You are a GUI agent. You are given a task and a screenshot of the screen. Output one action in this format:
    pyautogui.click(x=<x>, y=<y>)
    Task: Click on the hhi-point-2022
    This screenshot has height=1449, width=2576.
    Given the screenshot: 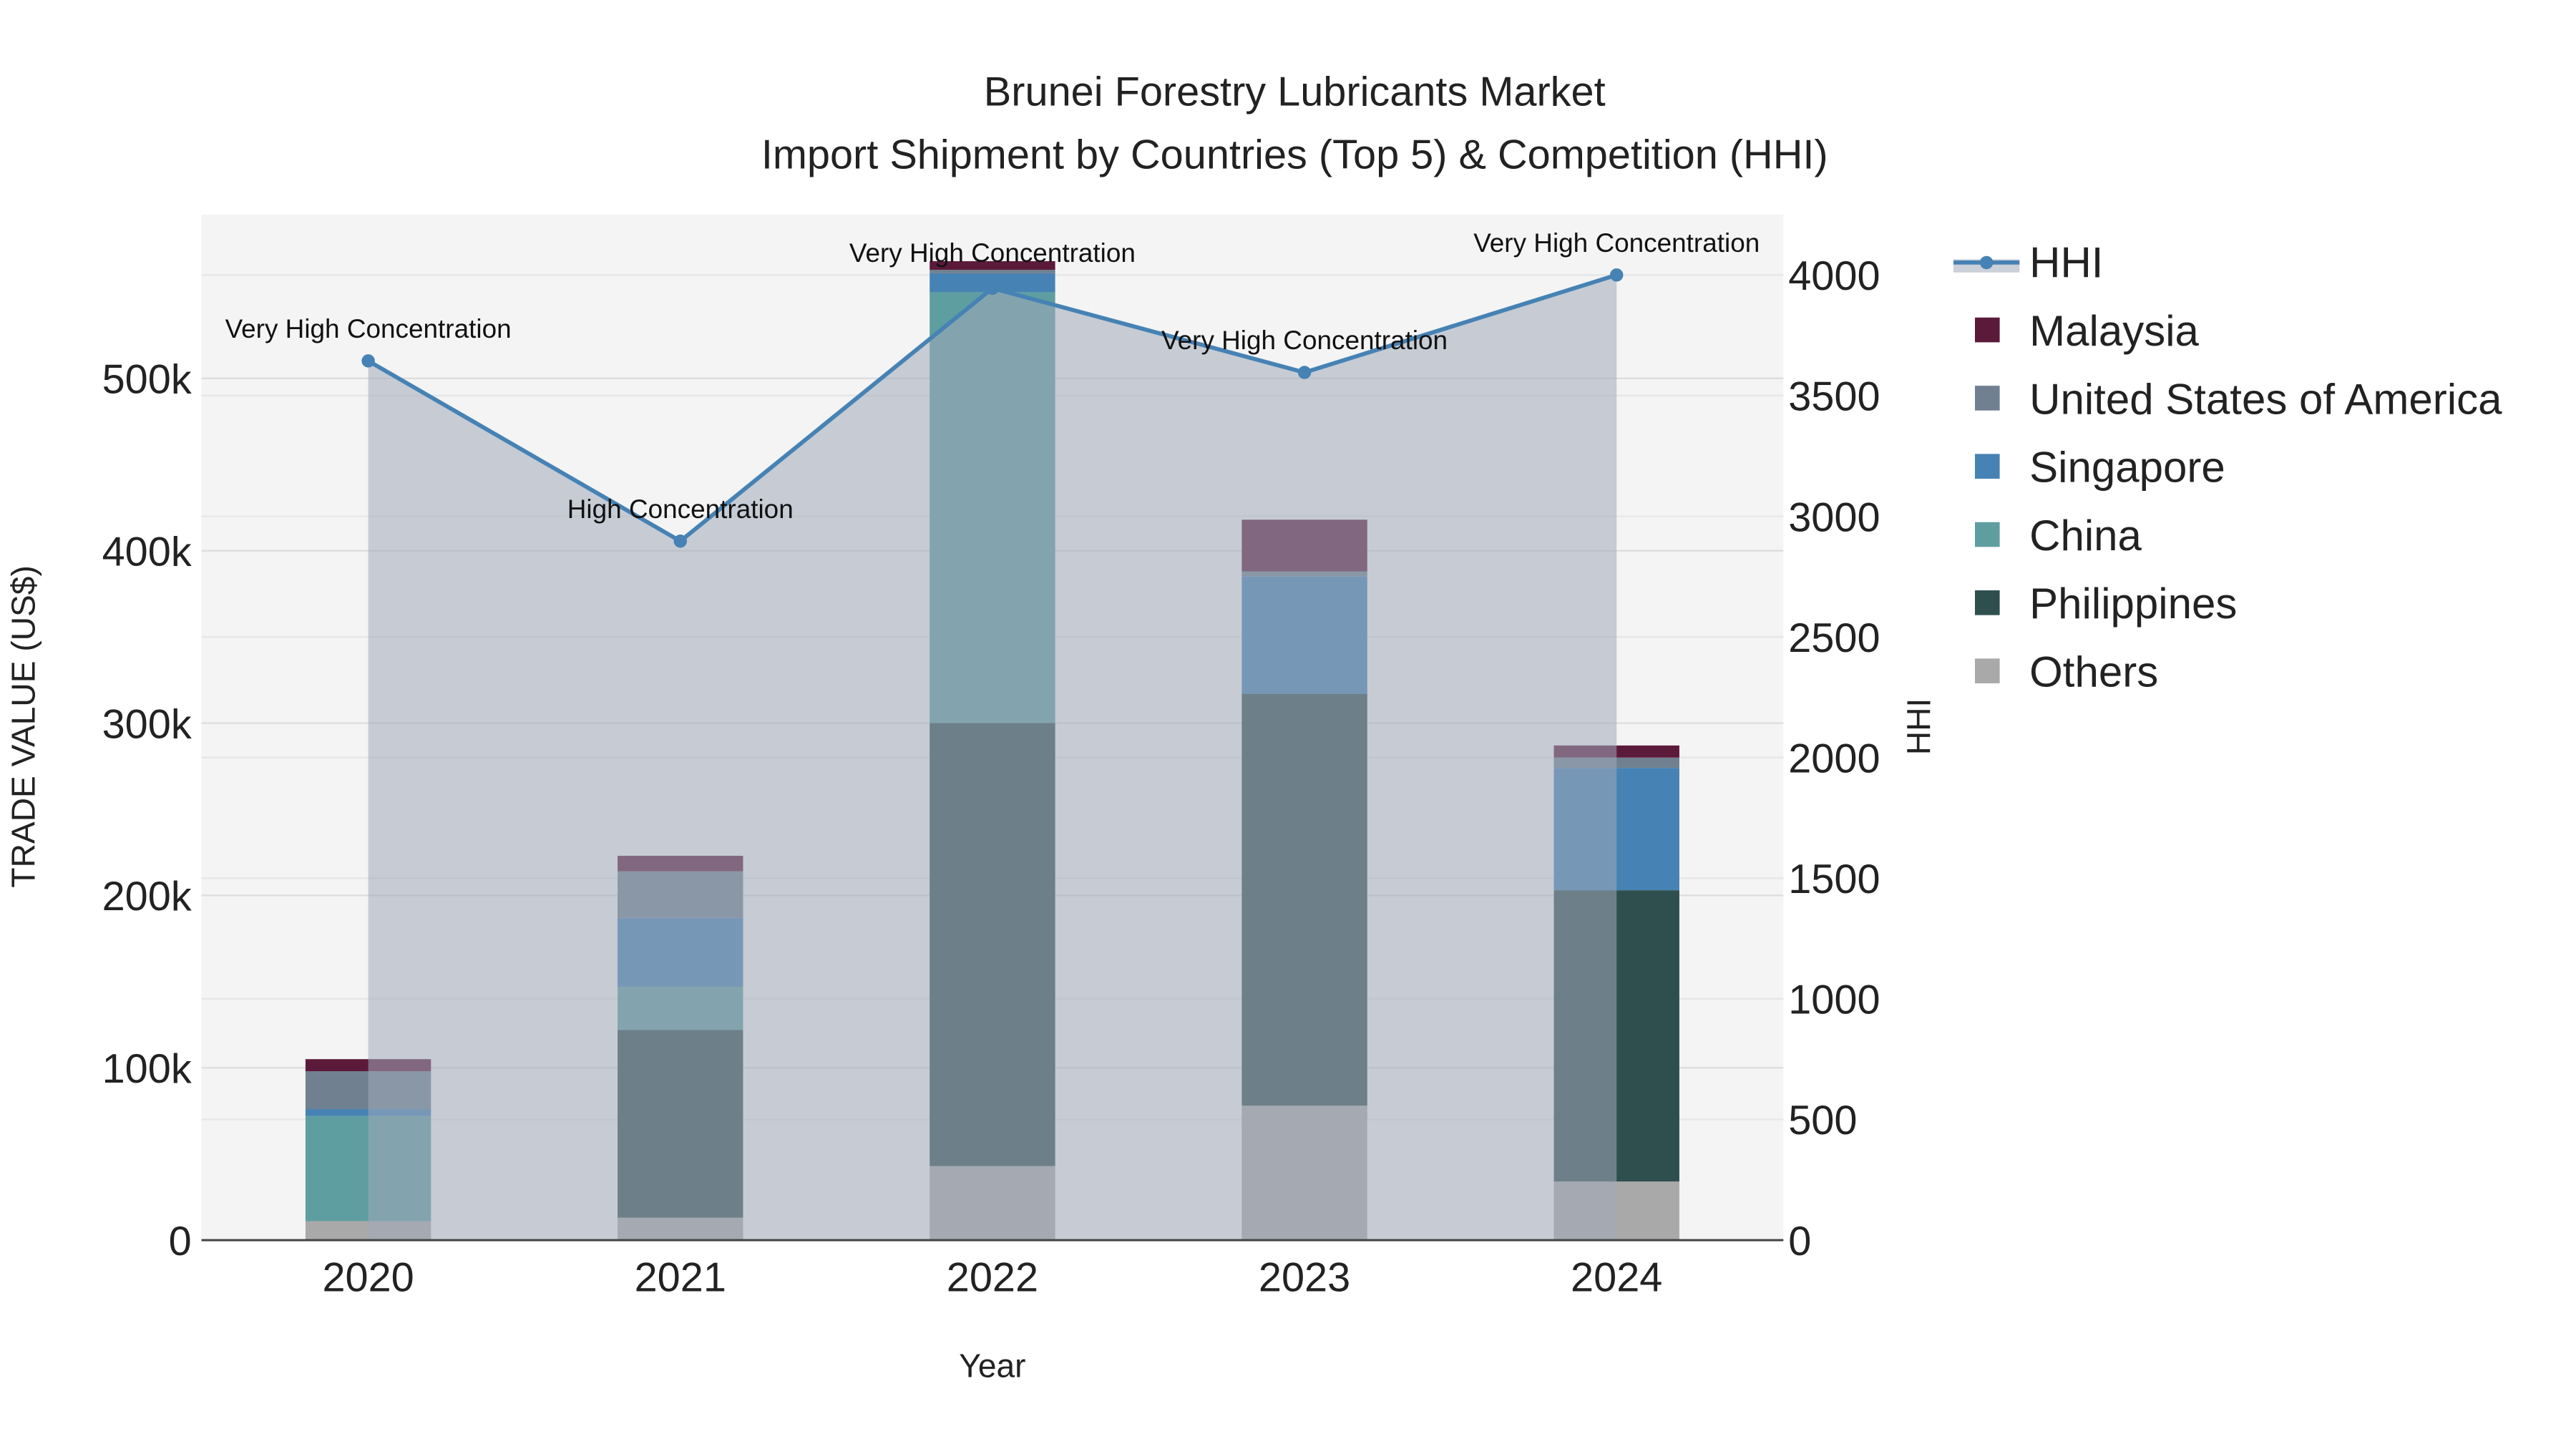 What is the action you would take?
    pyautogui.click(x=992, y=288)
    